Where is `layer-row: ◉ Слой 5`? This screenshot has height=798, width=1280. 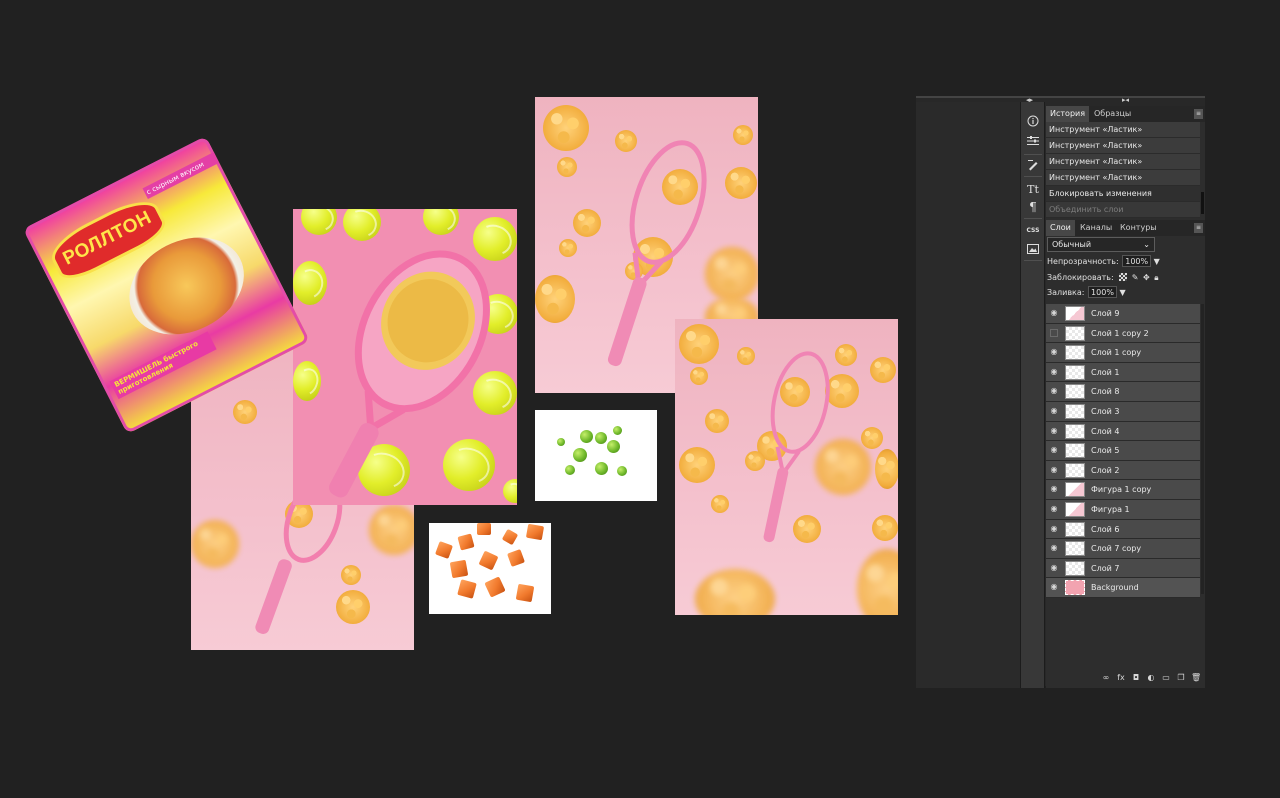
layer-row: ◉ Слой 5 is located at coordinates (1123, 451).